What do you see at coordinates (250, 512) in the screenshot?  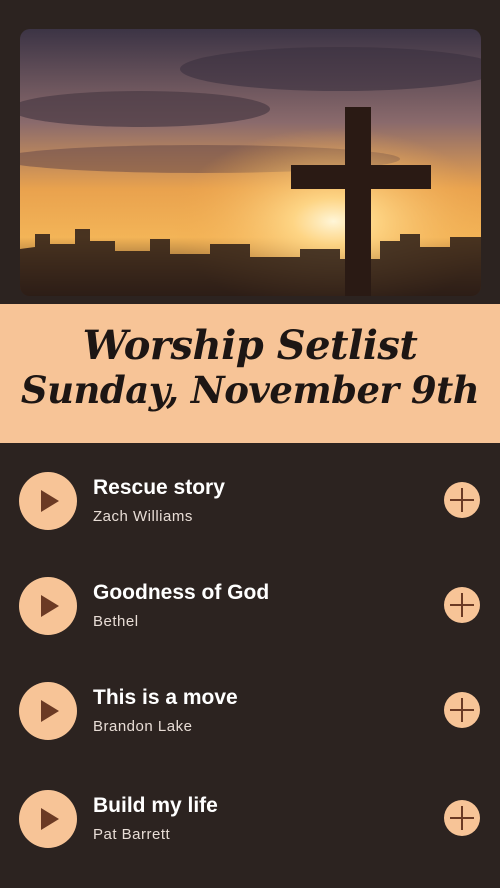 I see `song-item: Rescue story Zach Williams` at bounding box center [250, 512].